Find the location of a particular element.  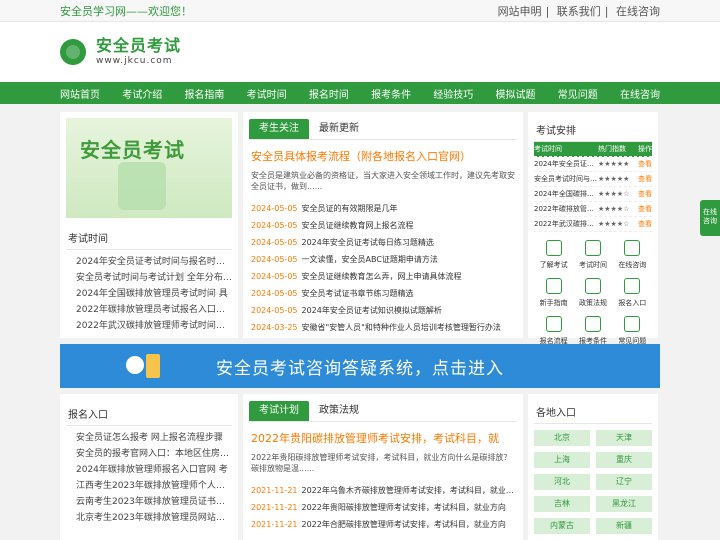

quick-link-exam-time: 考试时间 is located at coordinates (592, 255).